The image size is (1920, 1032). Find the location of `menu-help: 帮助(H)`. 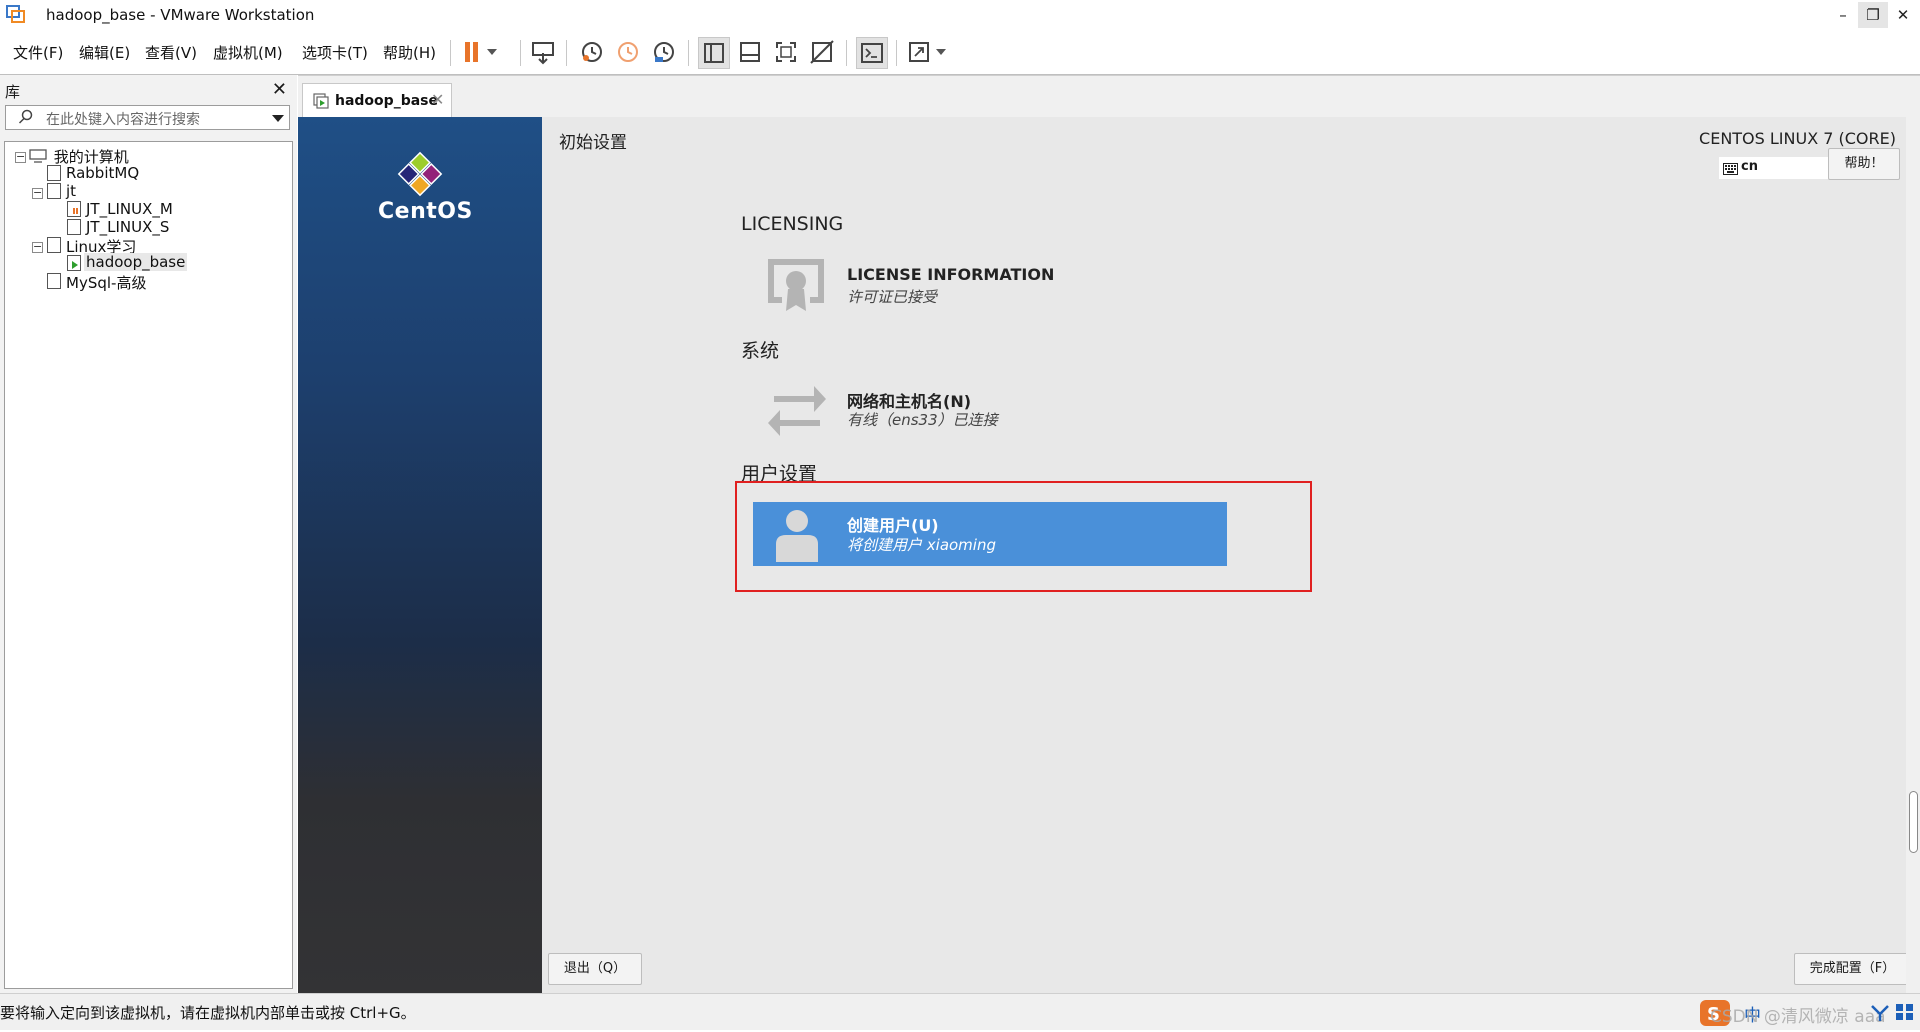

menu-help: 帮助(H) is located at coordinates (409, 52).